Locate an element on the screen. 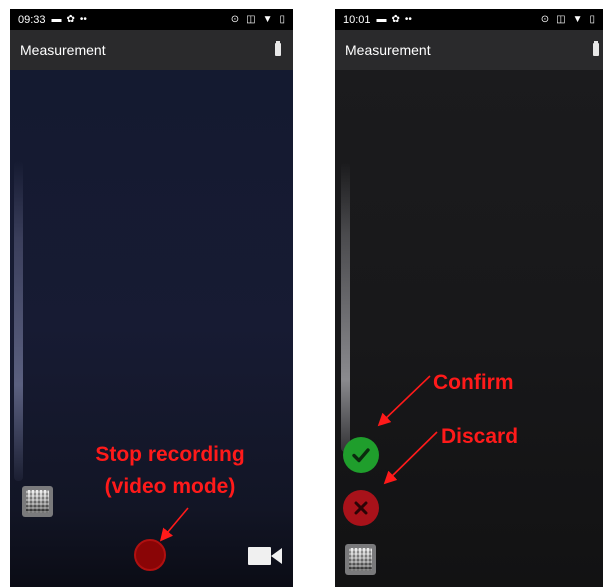  status-bar: 09:33 ▬ ✿ •• ⊙ ◫ ▼ ▯ is located at coordinates (151, 19).